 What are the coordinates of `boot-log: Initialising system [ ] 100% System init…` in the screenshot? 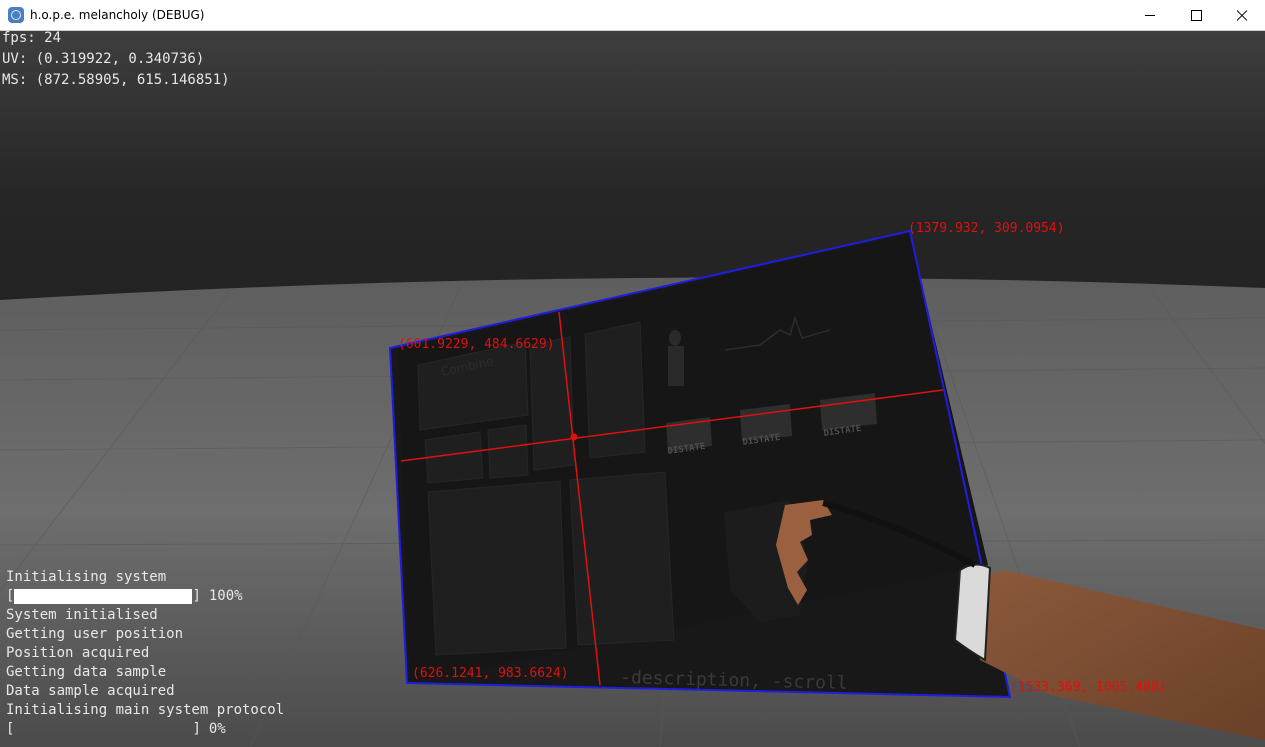 It's located at (145, 653).